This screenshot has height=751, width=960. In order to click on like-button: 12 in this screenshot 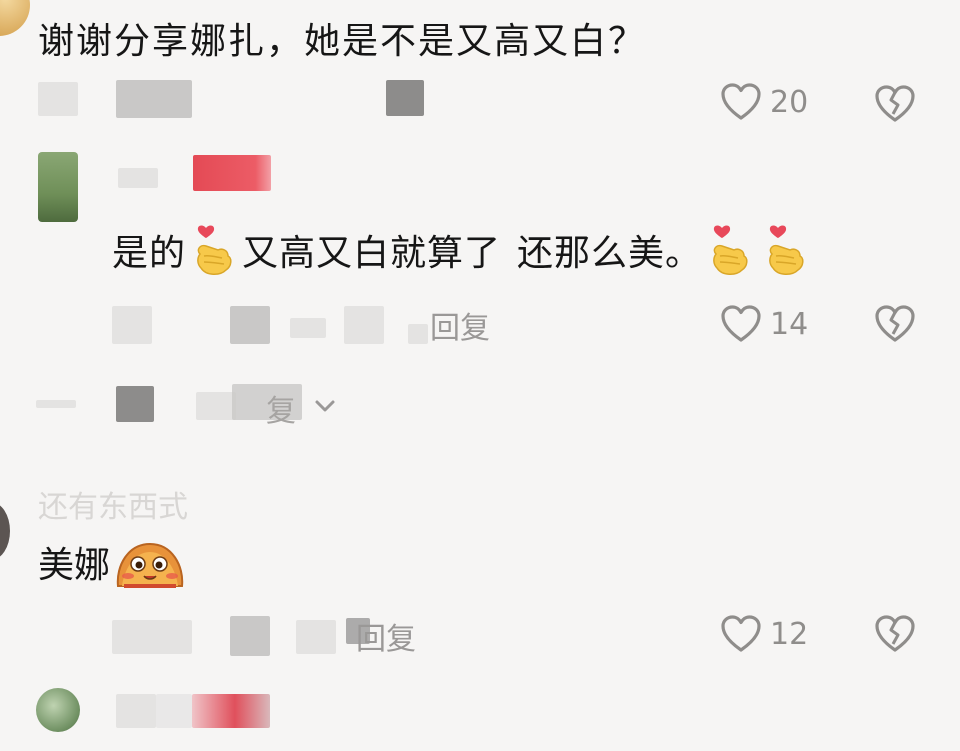, I will do `click(764, 634)`.